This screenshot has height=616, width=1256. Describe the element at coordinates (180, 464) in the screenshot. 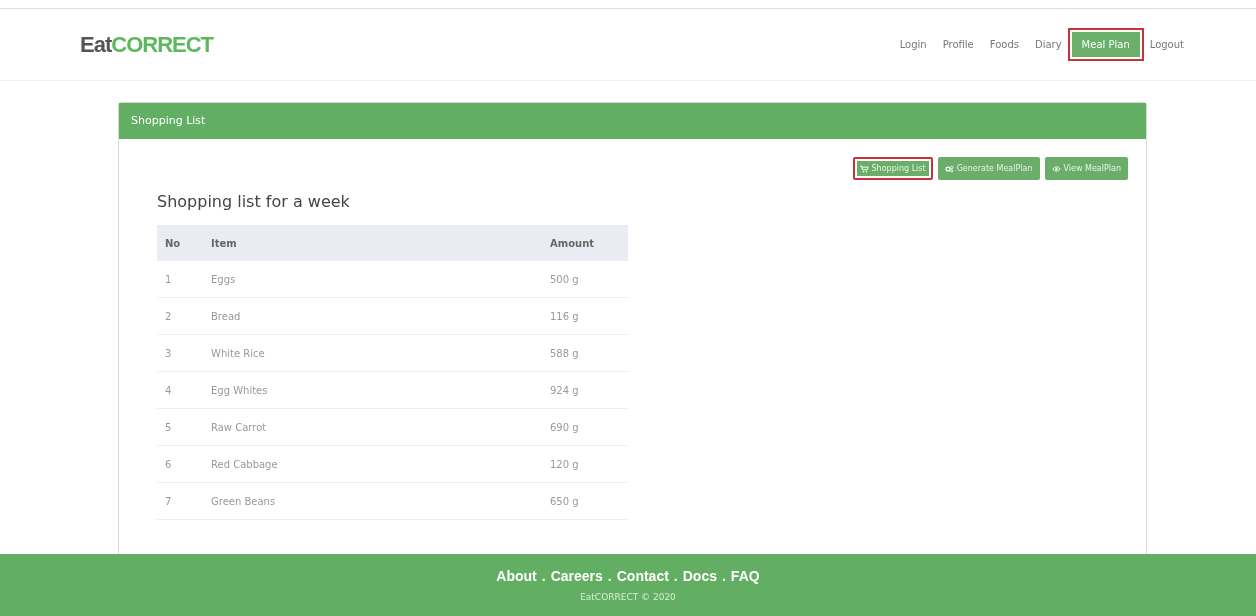

I see `table-cell: 6` at that location.